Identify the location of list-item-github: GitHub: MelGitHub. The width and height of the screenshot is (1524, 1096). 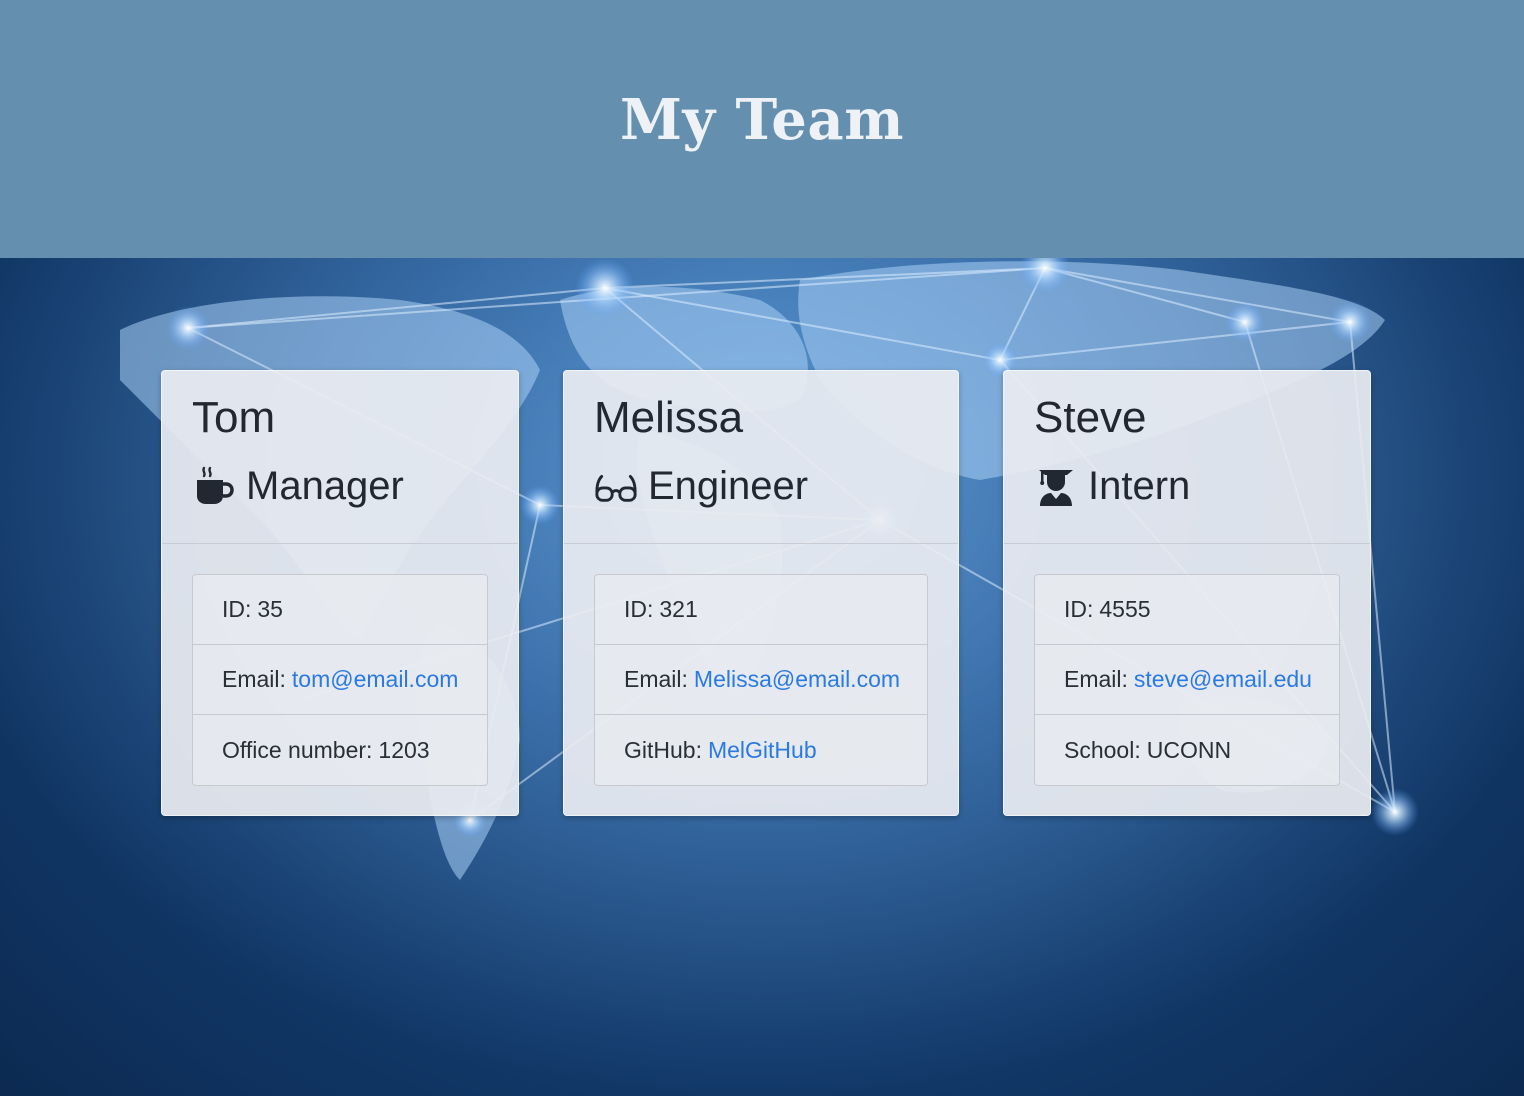
(761, 750).